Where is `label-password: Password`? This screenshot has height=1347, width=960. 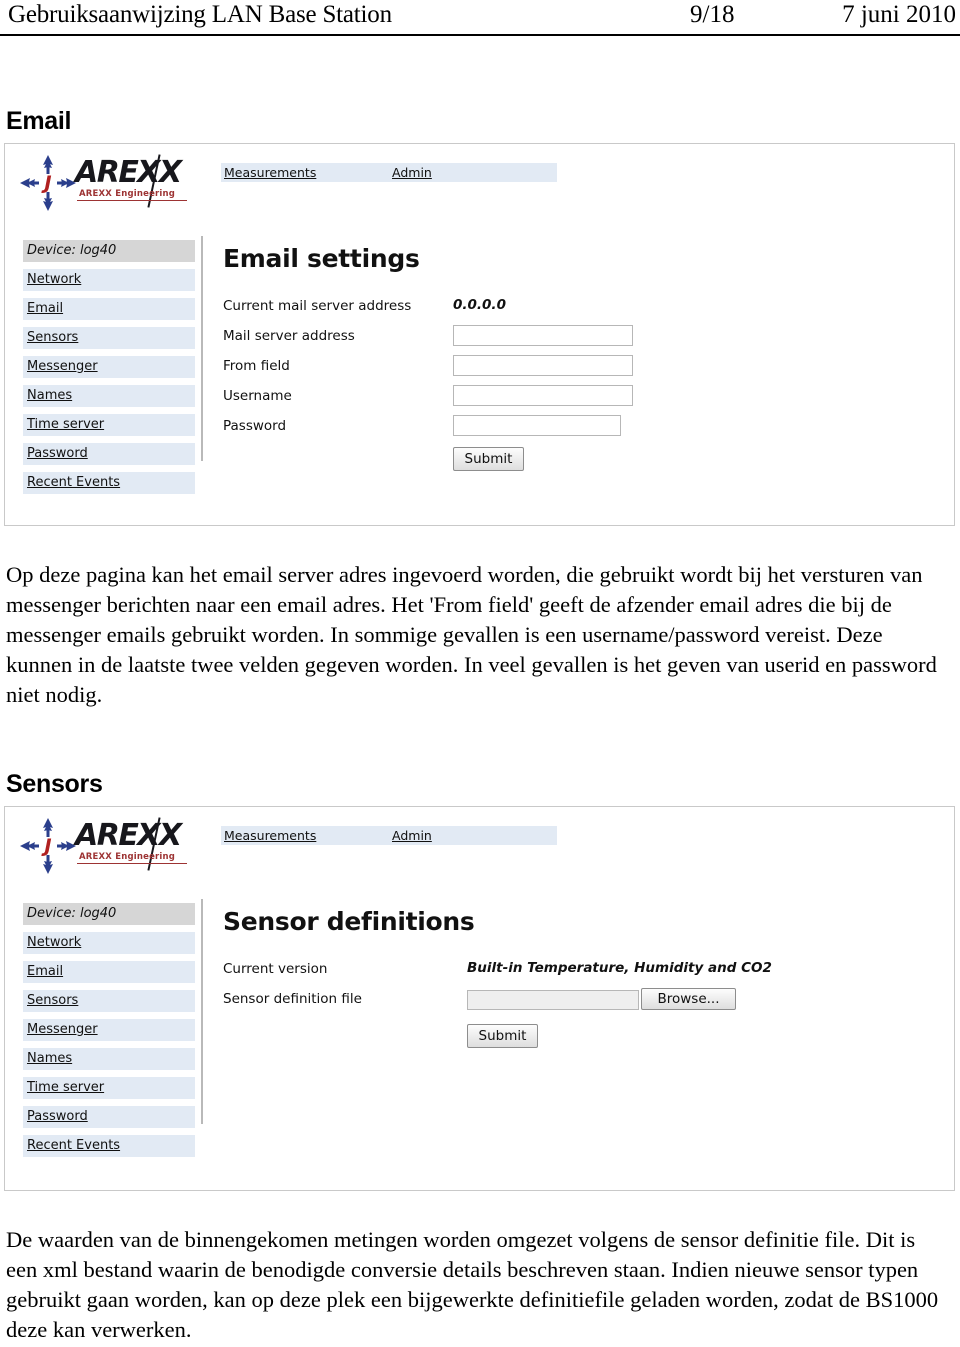
label-password: Password is located at coordinates (255, 426).